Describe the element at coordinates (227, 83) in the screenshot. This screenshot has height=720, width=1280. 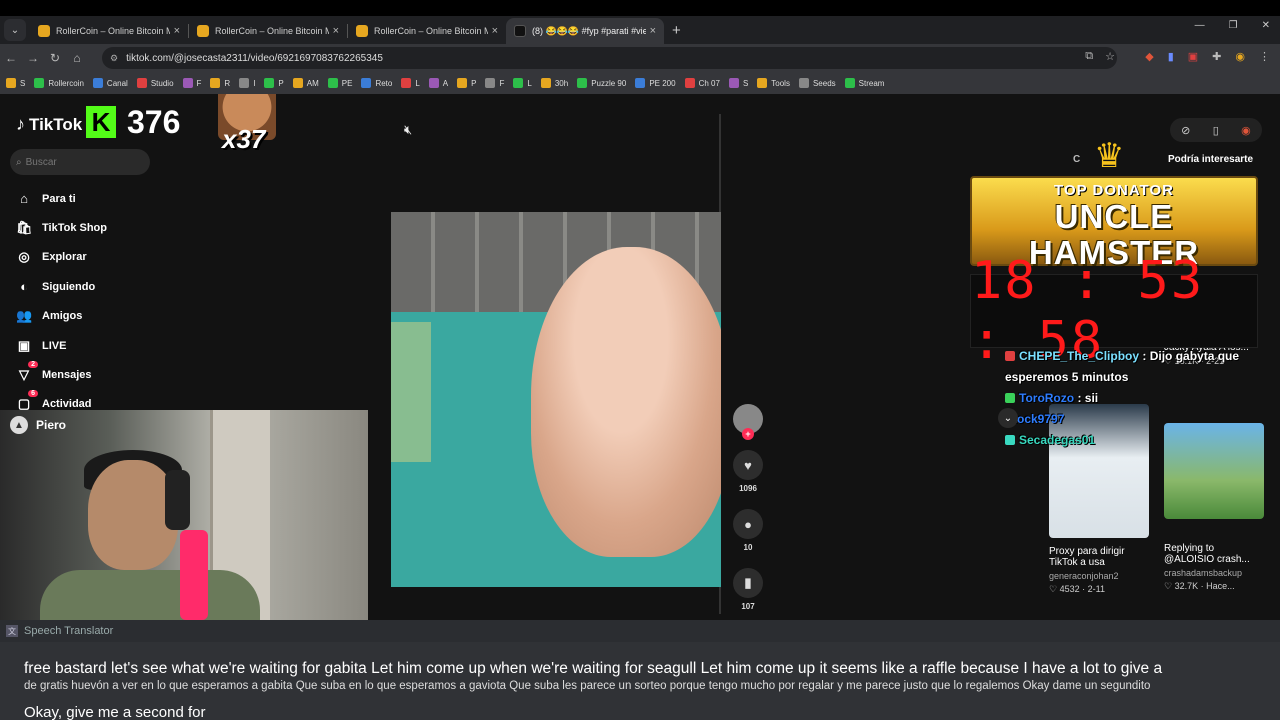
I see `bookmark-label: R` at that location.